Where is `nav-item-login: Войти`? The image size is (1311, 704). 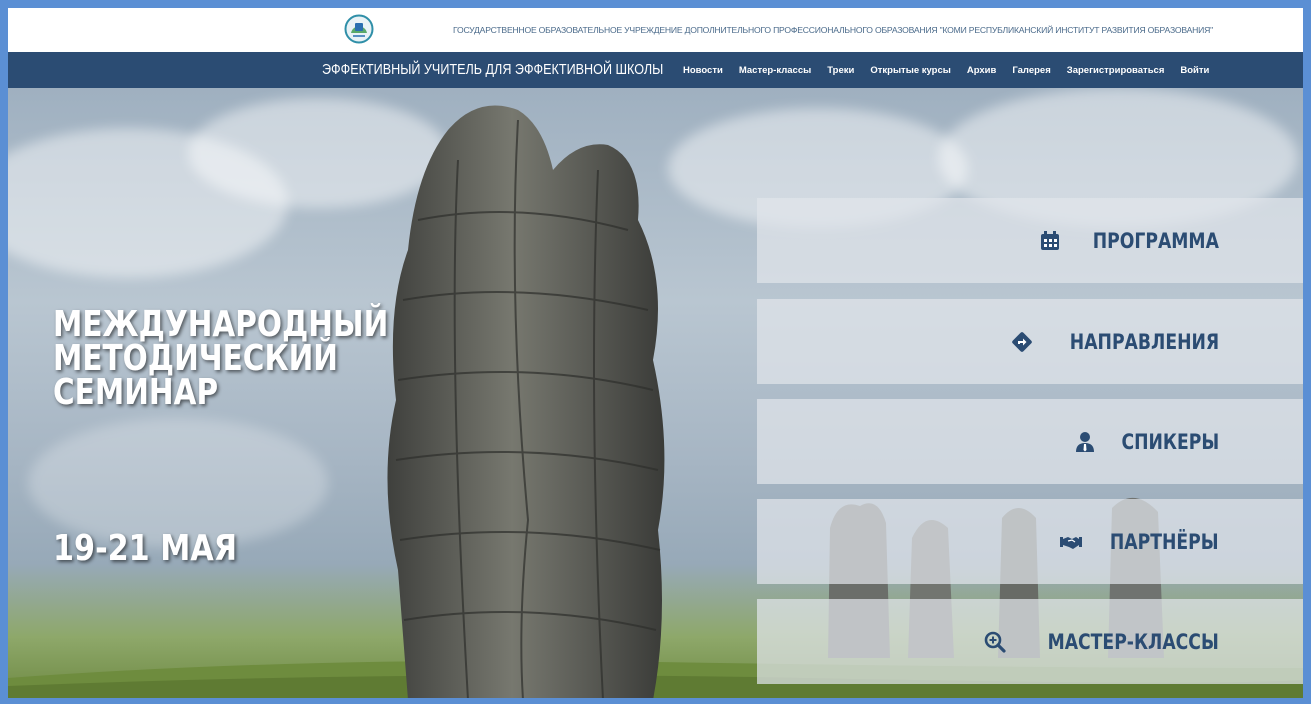 nav-item-login: Войти is located at coordinates (1194, 70).